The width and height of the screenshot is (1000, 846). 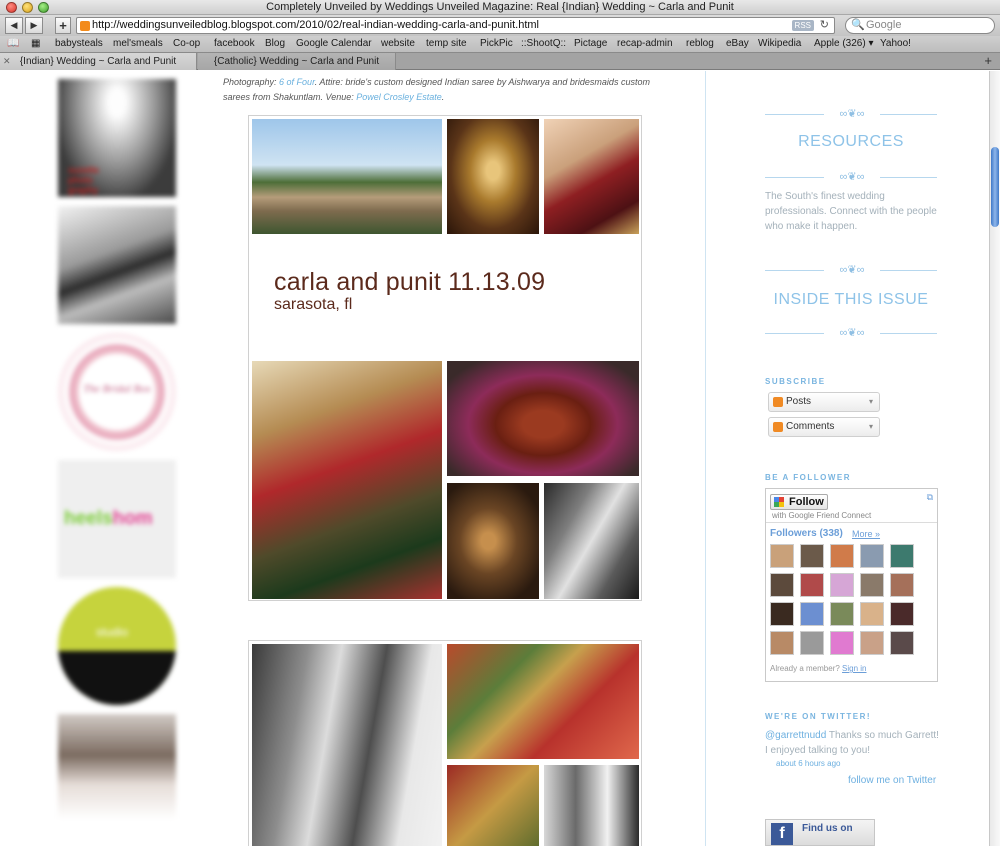 What do you see at coordinates (234, 44) in the screenshot?
I see `bookmark-item: facebook` at bounding box center [234, 44].